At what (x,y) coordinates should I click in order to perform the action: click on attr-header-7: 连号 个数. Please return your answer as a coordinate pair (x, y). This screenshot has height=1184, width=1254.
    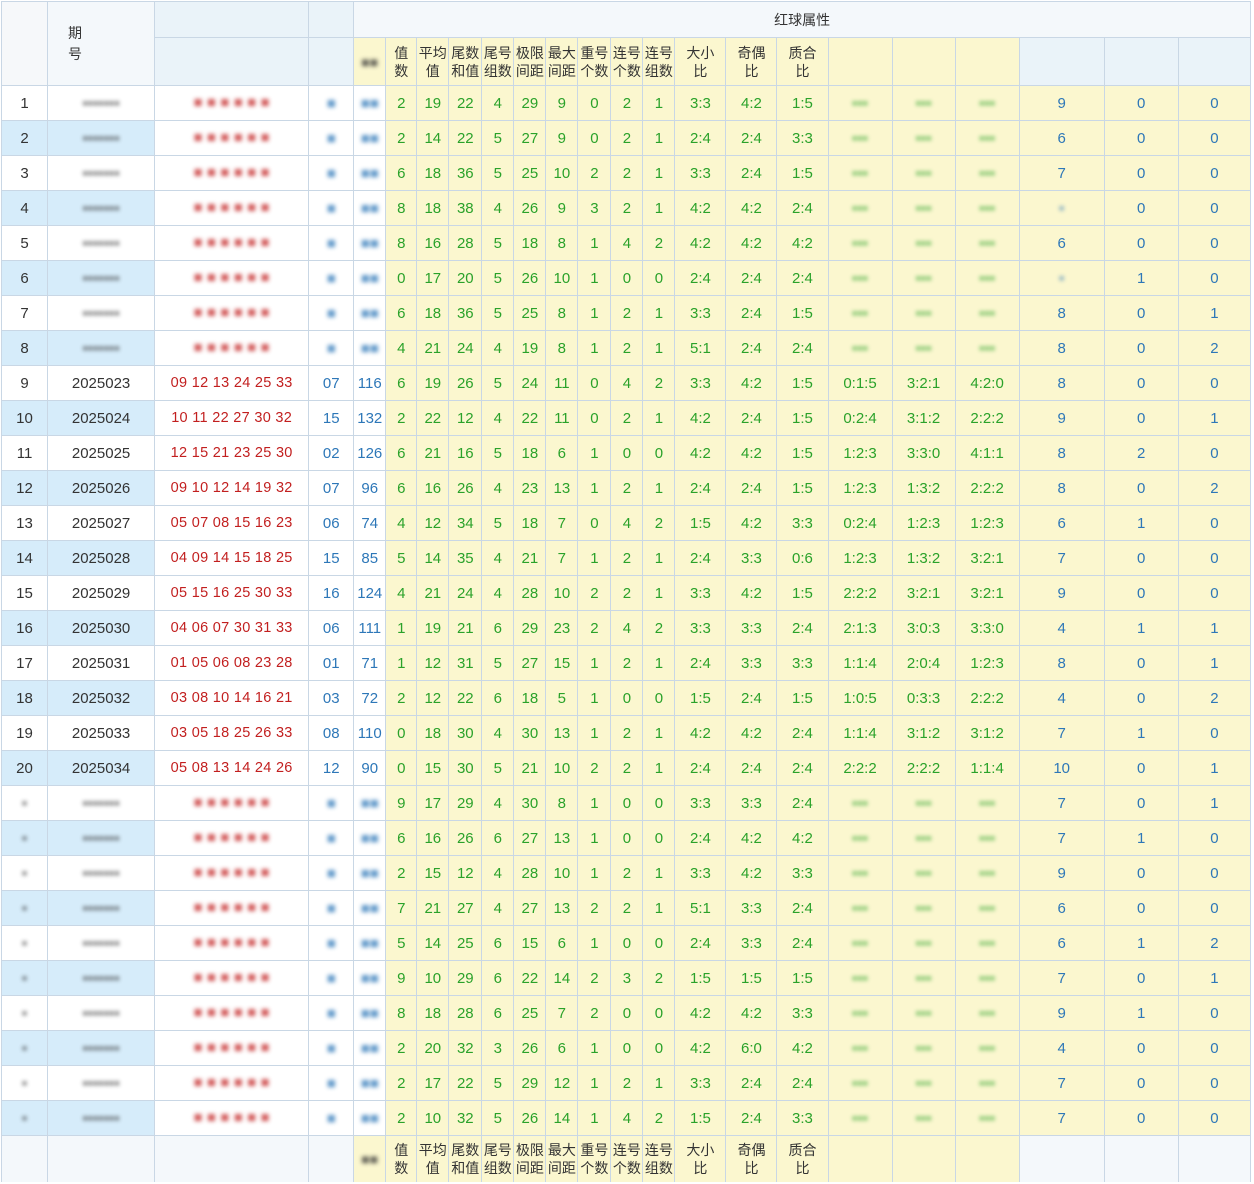
    Looking at the image, I should click on (627, 61).